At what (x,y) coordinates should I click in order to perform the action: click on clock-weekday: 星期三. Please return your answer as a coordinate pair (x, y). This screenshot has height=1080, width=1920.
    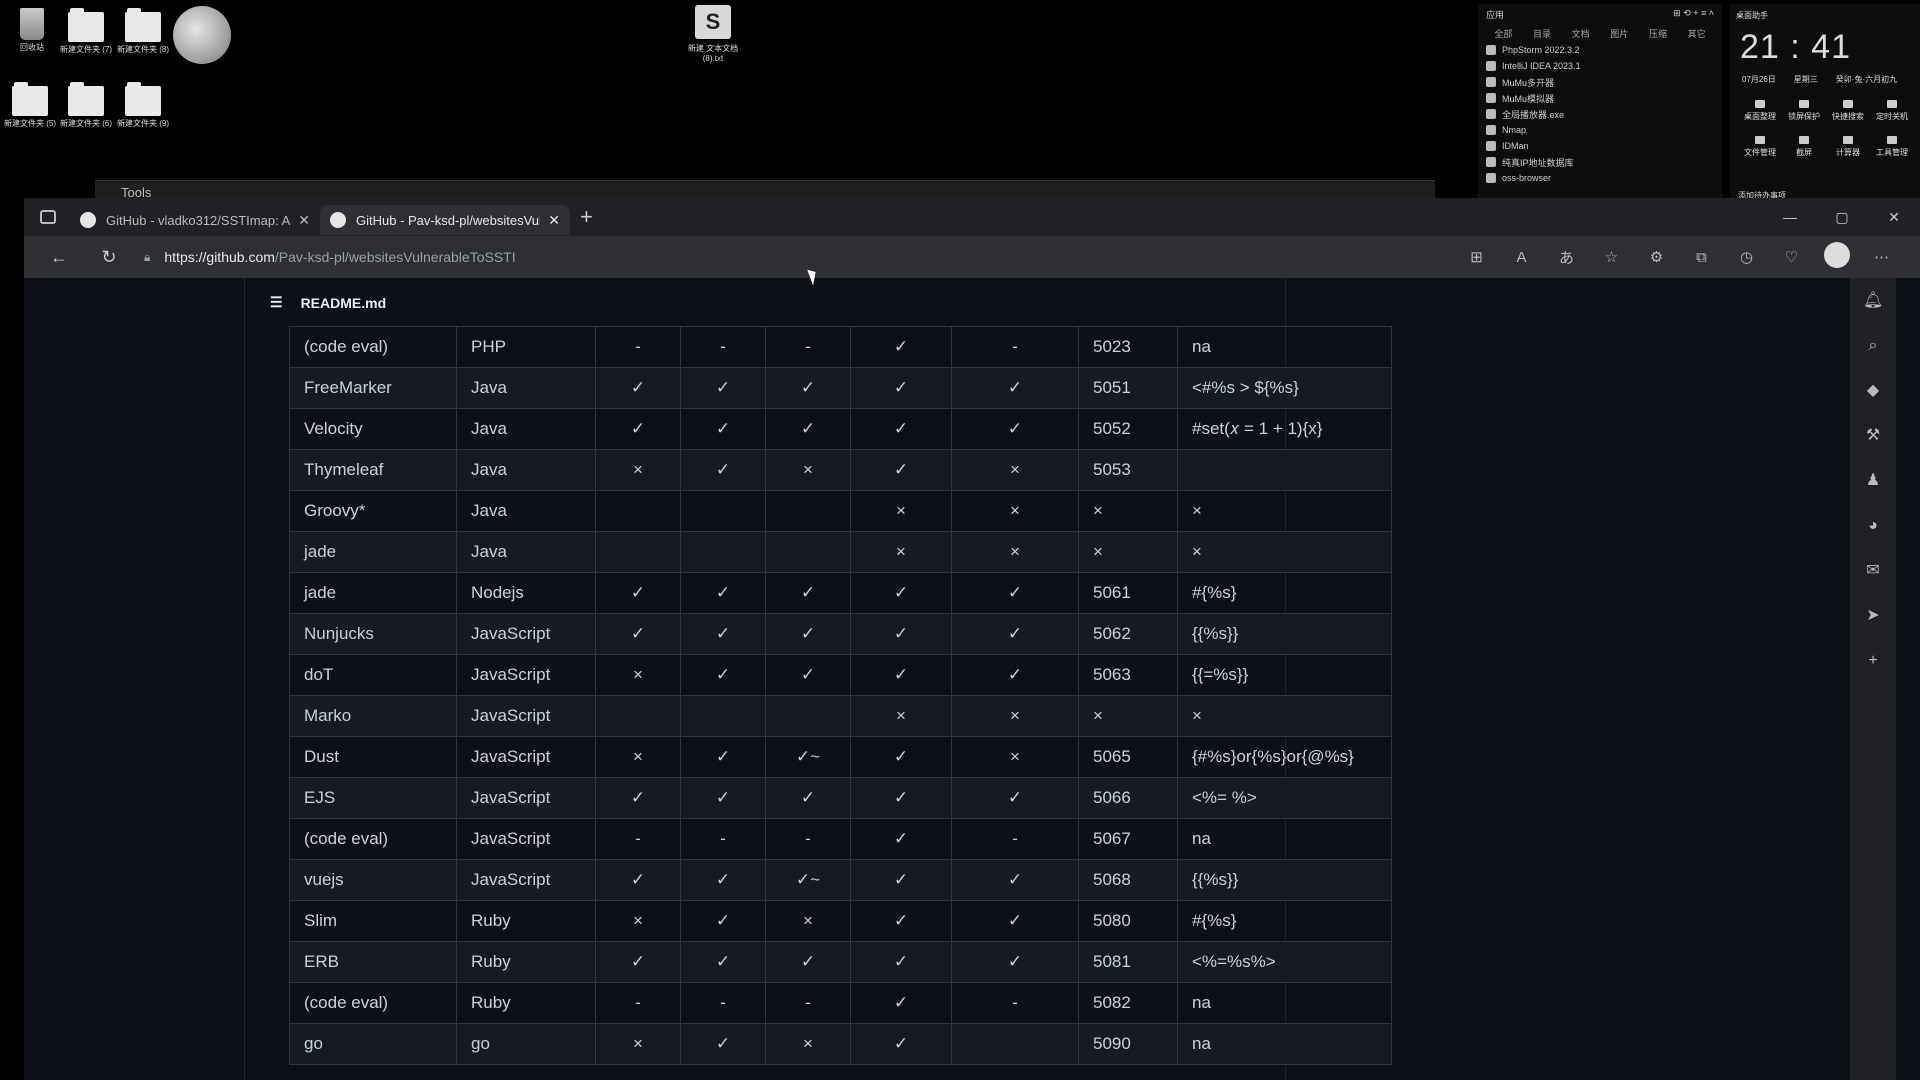
    Looking at the image, I should click on (1805, 79).